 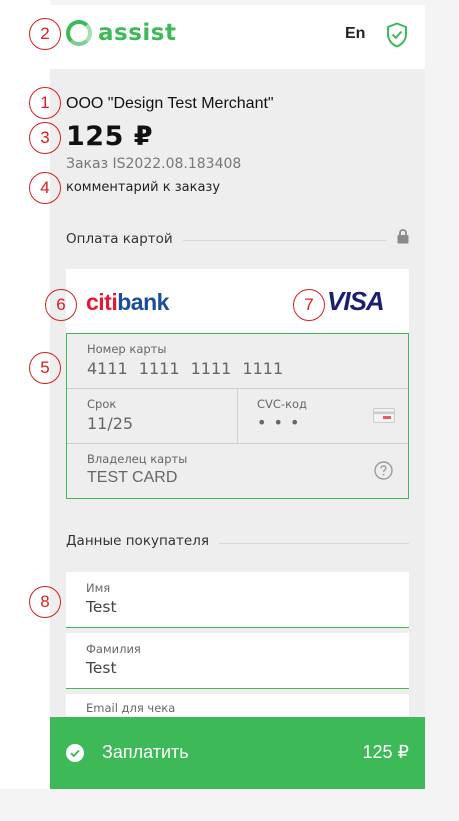 I want to click on first-name-input: Test, so click(x=101, y=607).